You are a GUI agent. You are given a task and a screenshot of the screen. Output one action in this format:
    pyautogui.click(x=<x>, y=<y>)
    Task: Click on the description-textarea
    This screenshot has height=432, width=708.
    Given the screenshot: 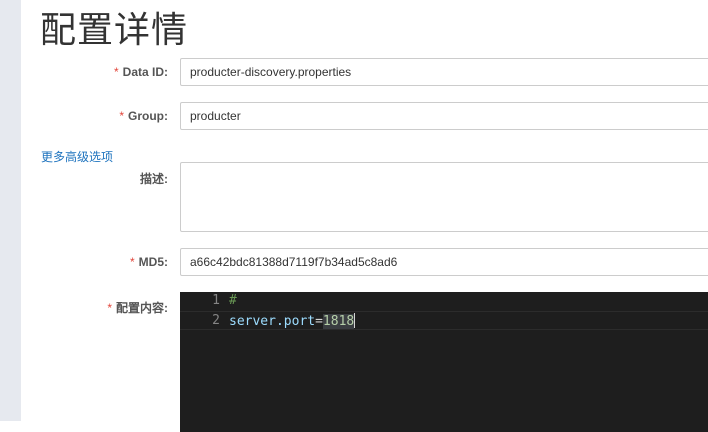 What is the action you would take?
    pyautogui.click(x=444, y=197)
    